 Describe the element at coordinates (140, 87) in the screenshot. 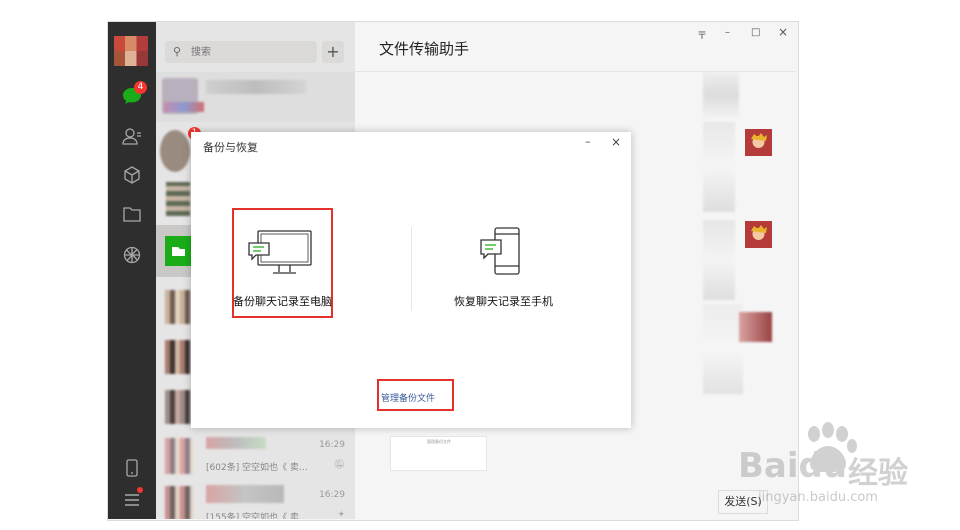

I see `unread-badge: 4` at that location.